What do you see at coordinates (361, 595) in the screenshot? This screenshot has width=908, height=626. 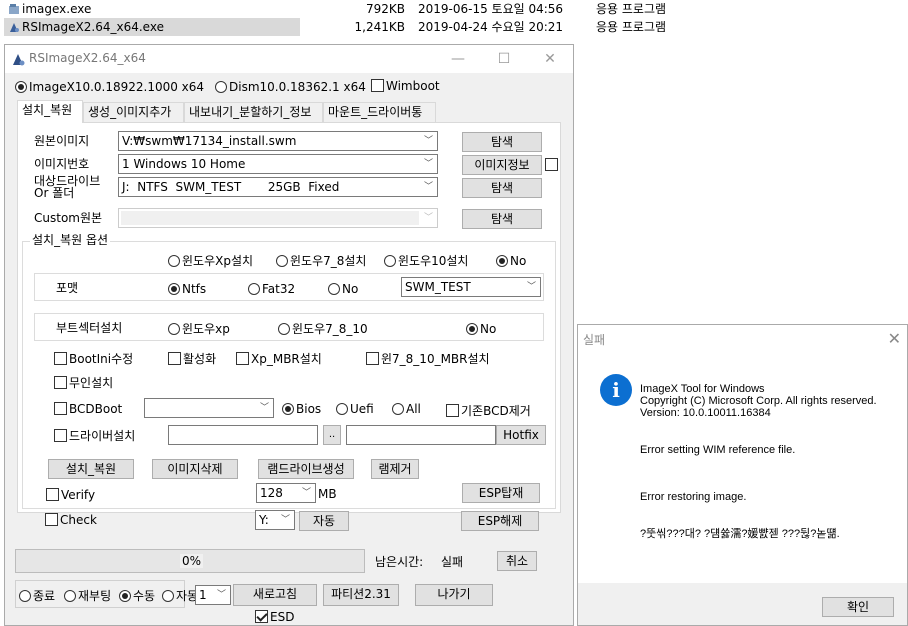 I see `partition-button: 파티션2.31` at bounding box center [361, 595].